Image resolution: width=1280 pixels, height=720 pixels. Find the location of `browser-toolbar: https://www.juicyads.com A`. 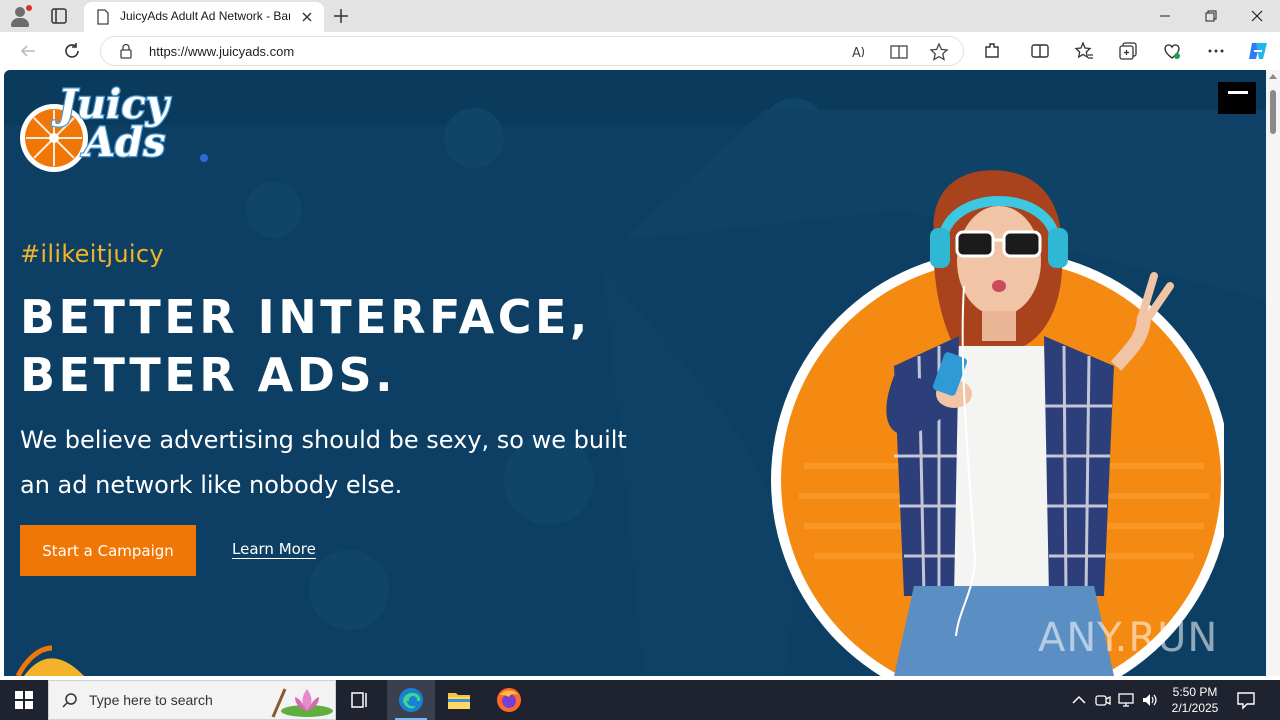

browser-toolbar: https://www.juicyads.com A is located at coordinates (640, 51).